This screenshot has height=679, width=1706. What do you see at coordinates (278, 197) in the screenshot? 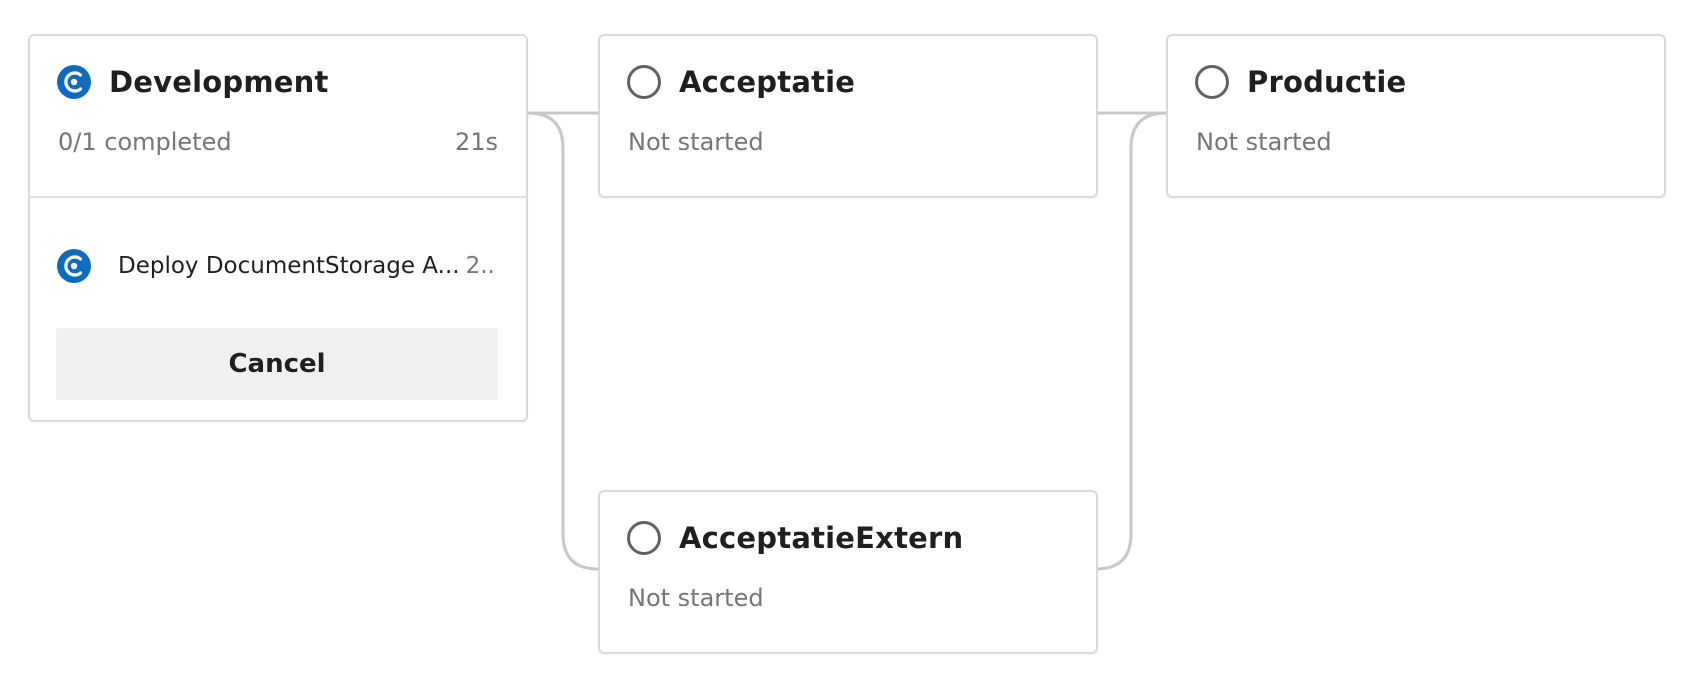
I see `divider` at bounding box center [278, 197].